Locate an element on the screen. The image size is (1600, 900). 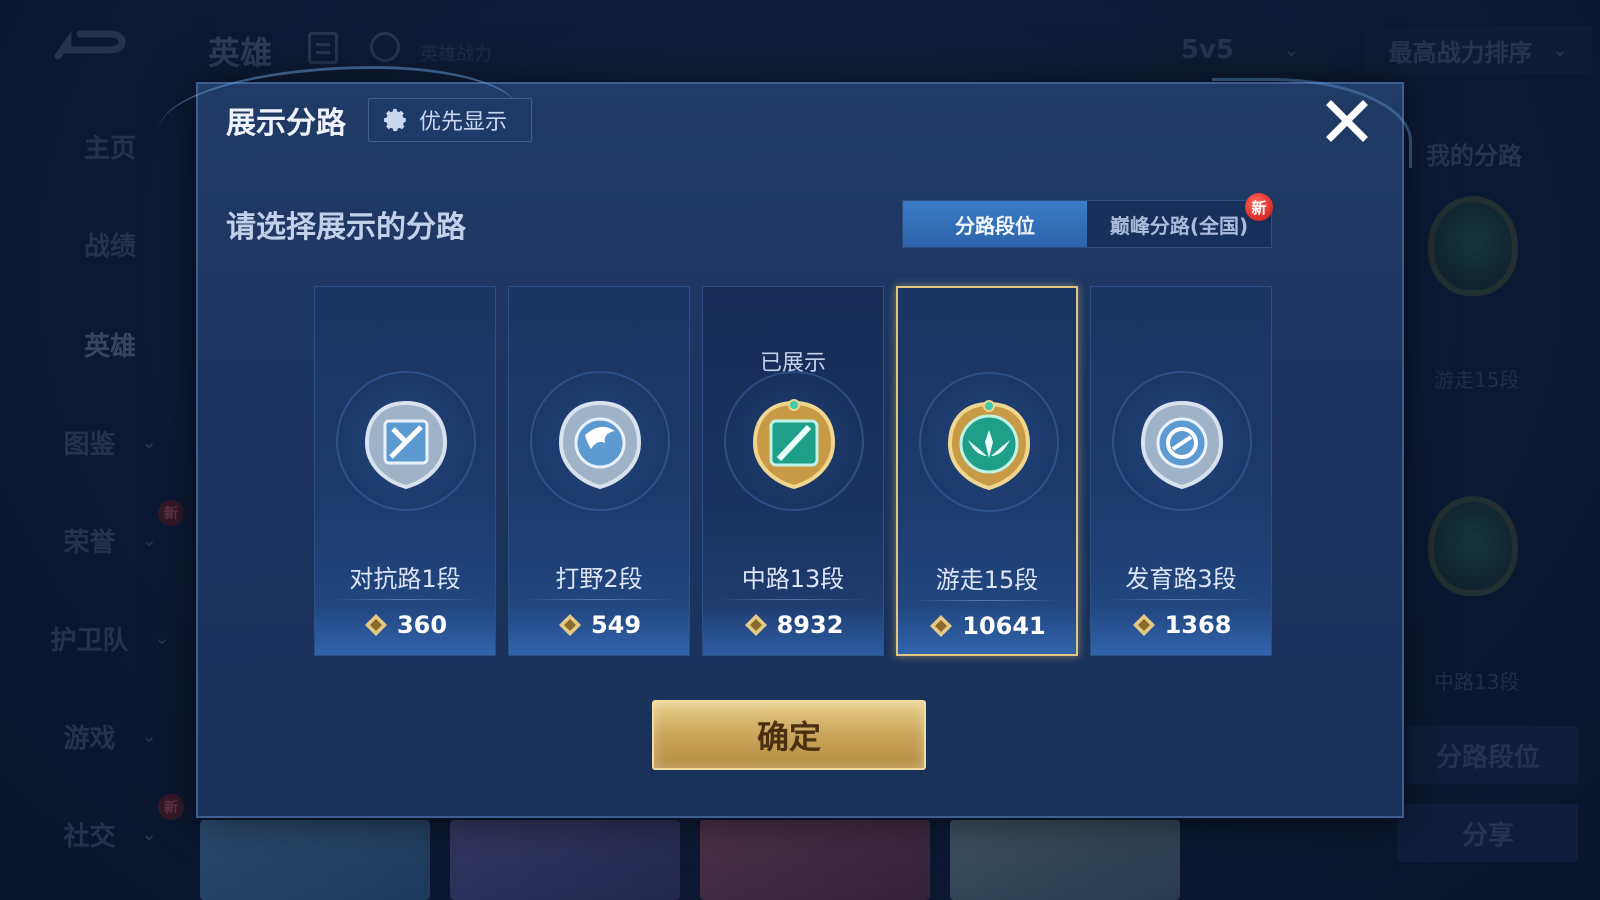
jungle-dragon-icon is located at coordinates (600, 445).